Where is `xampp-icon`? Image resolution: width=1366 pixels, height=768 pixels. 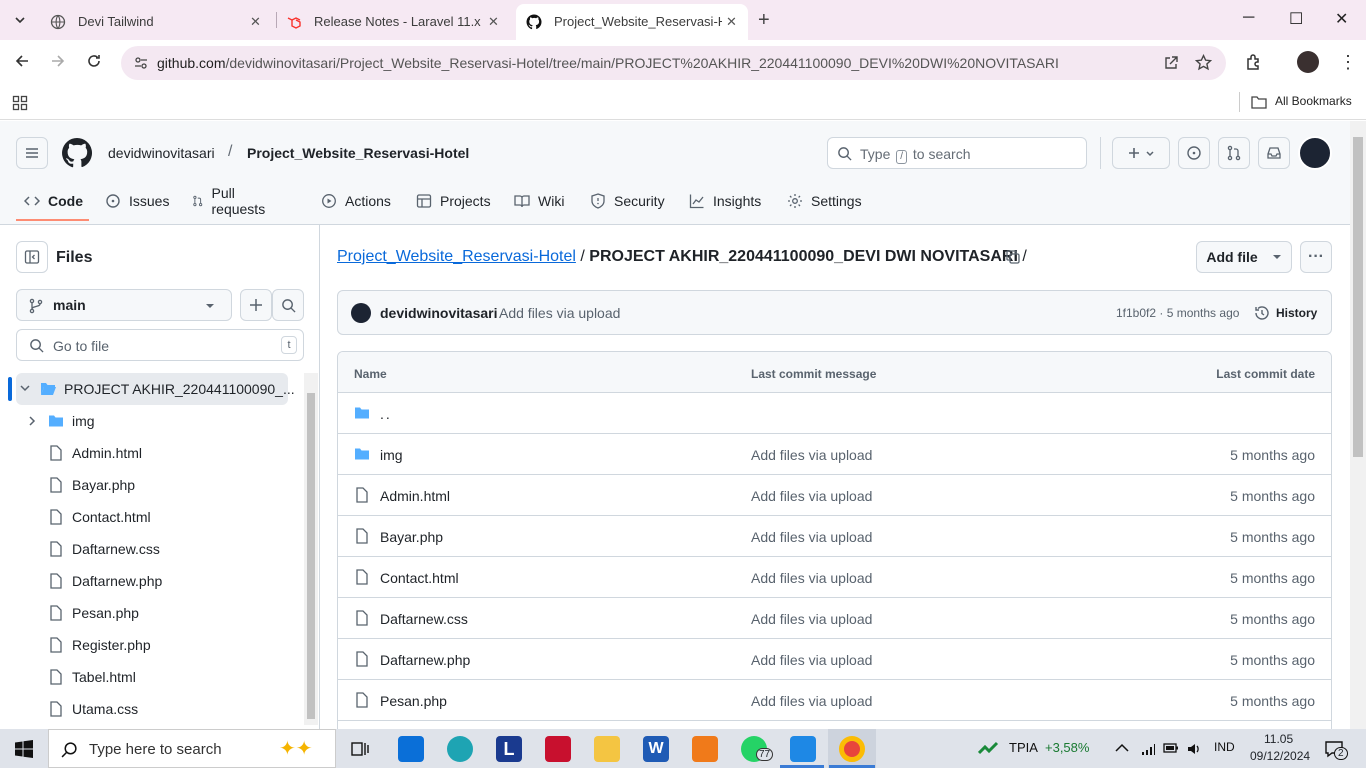 xampp-icon is located at coordinates (705, 749).